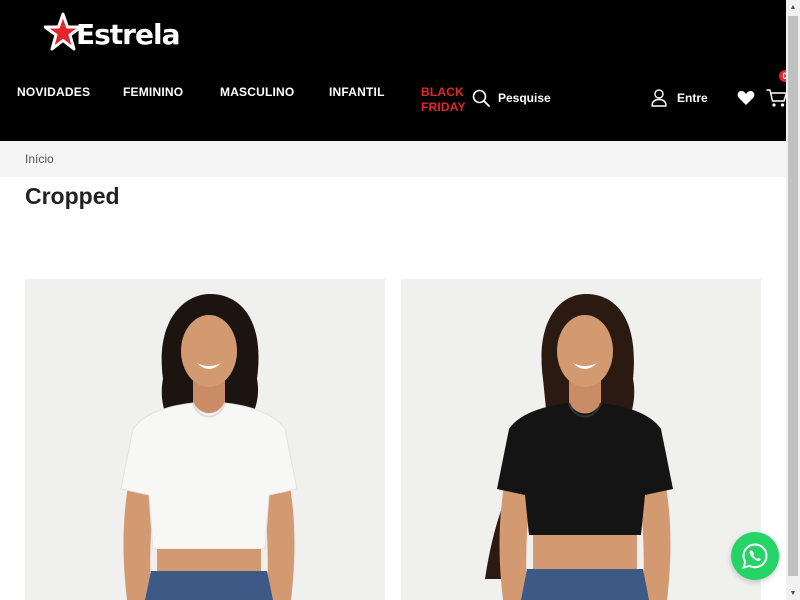 The width and height of the screenshot is (800, 600). I want to click on breadcrumb-bar: Início, so click(393, 159).